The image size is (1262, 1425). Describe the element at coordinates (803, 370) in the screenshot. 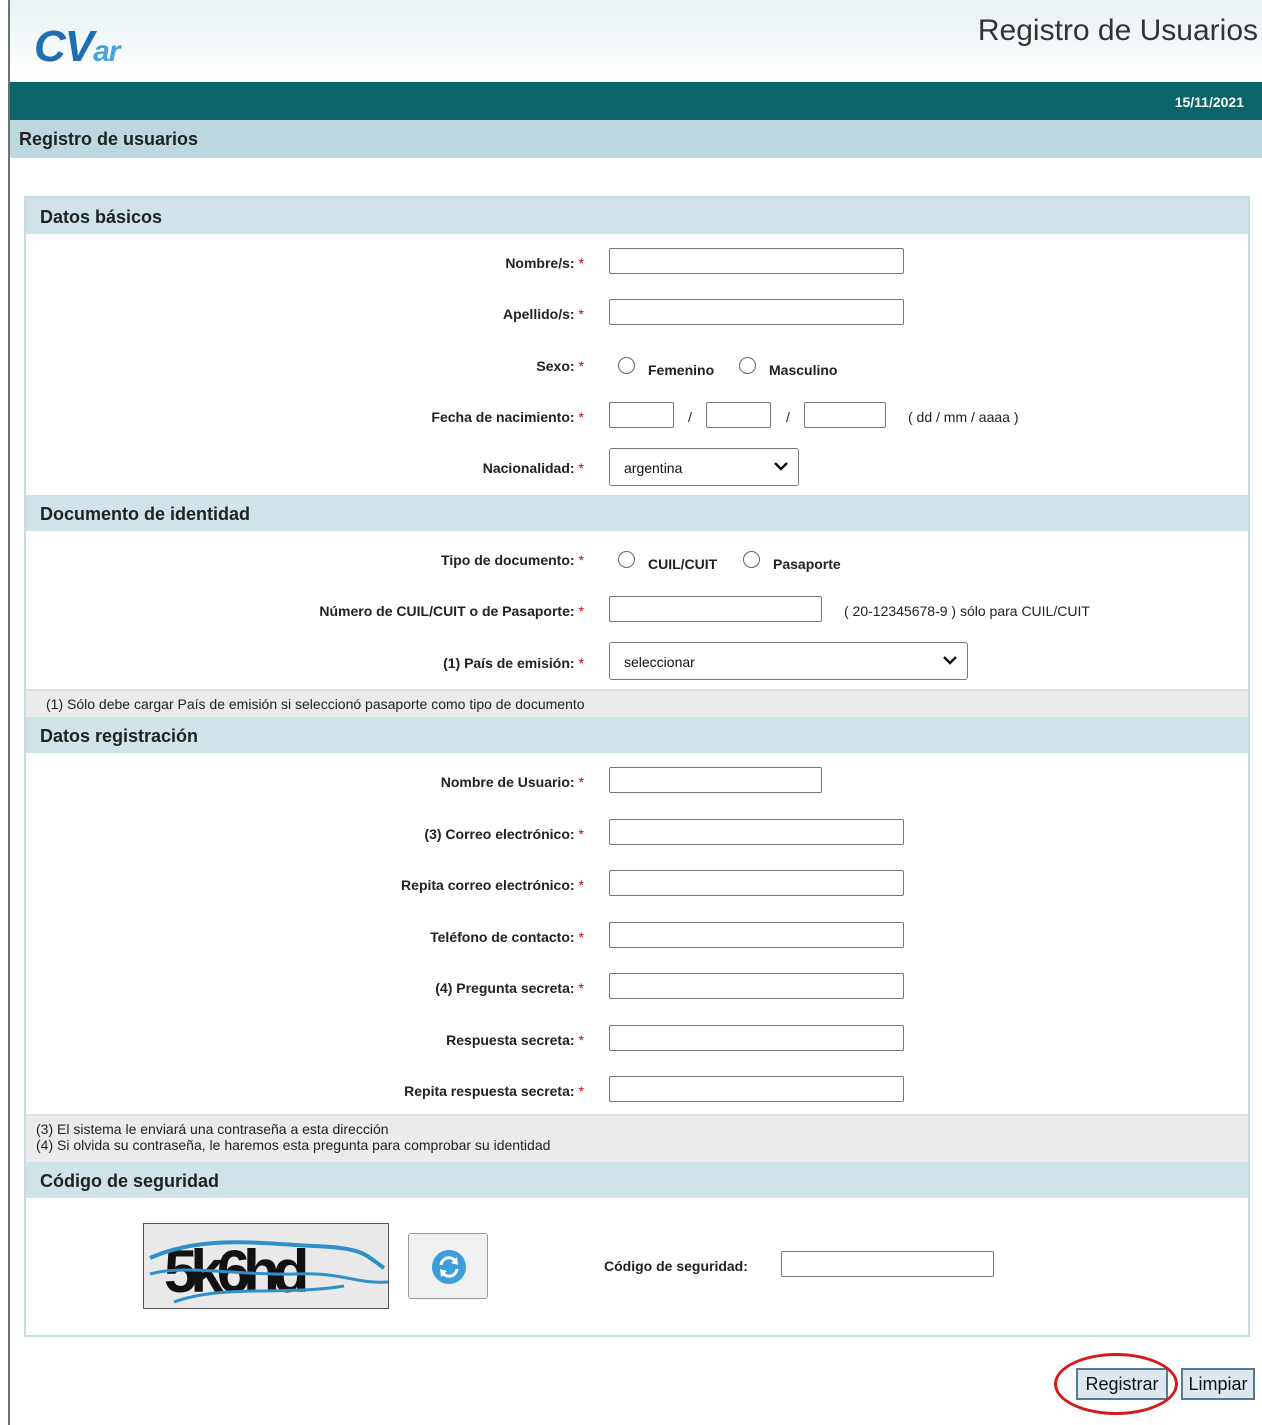

I see `sexo-masculino-label: Masculino` at that location.